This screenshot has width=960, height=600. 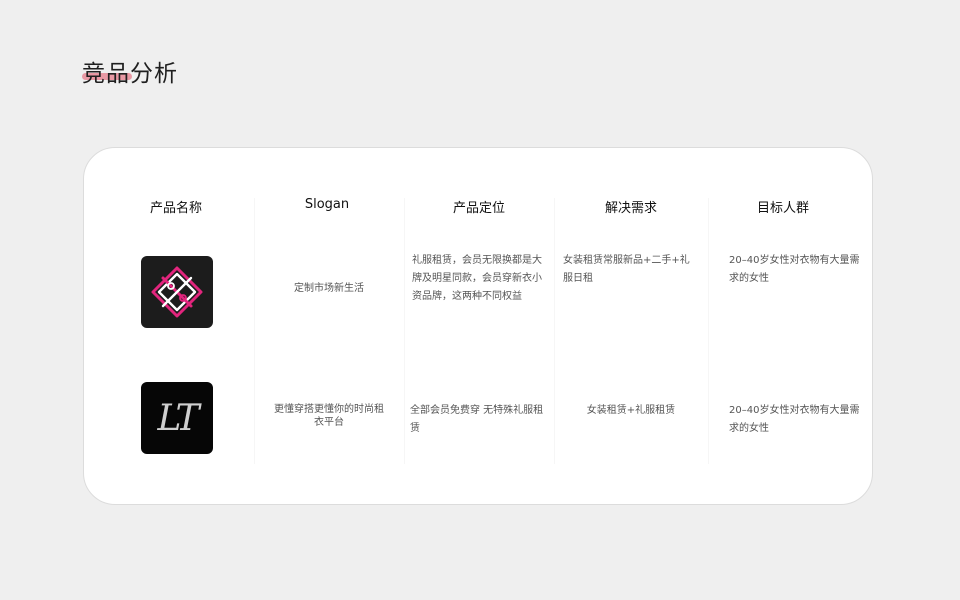 I want to click on header-positioning: 产品定位, so click(x=479, y=208).